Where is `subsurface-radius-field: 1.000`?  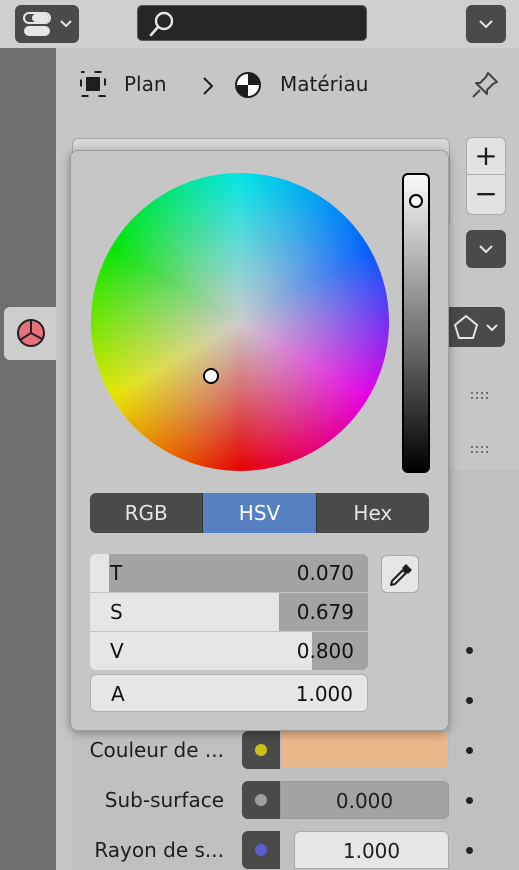 subsurface-radius-field: 1.000 is located at coordinates (371, 850).